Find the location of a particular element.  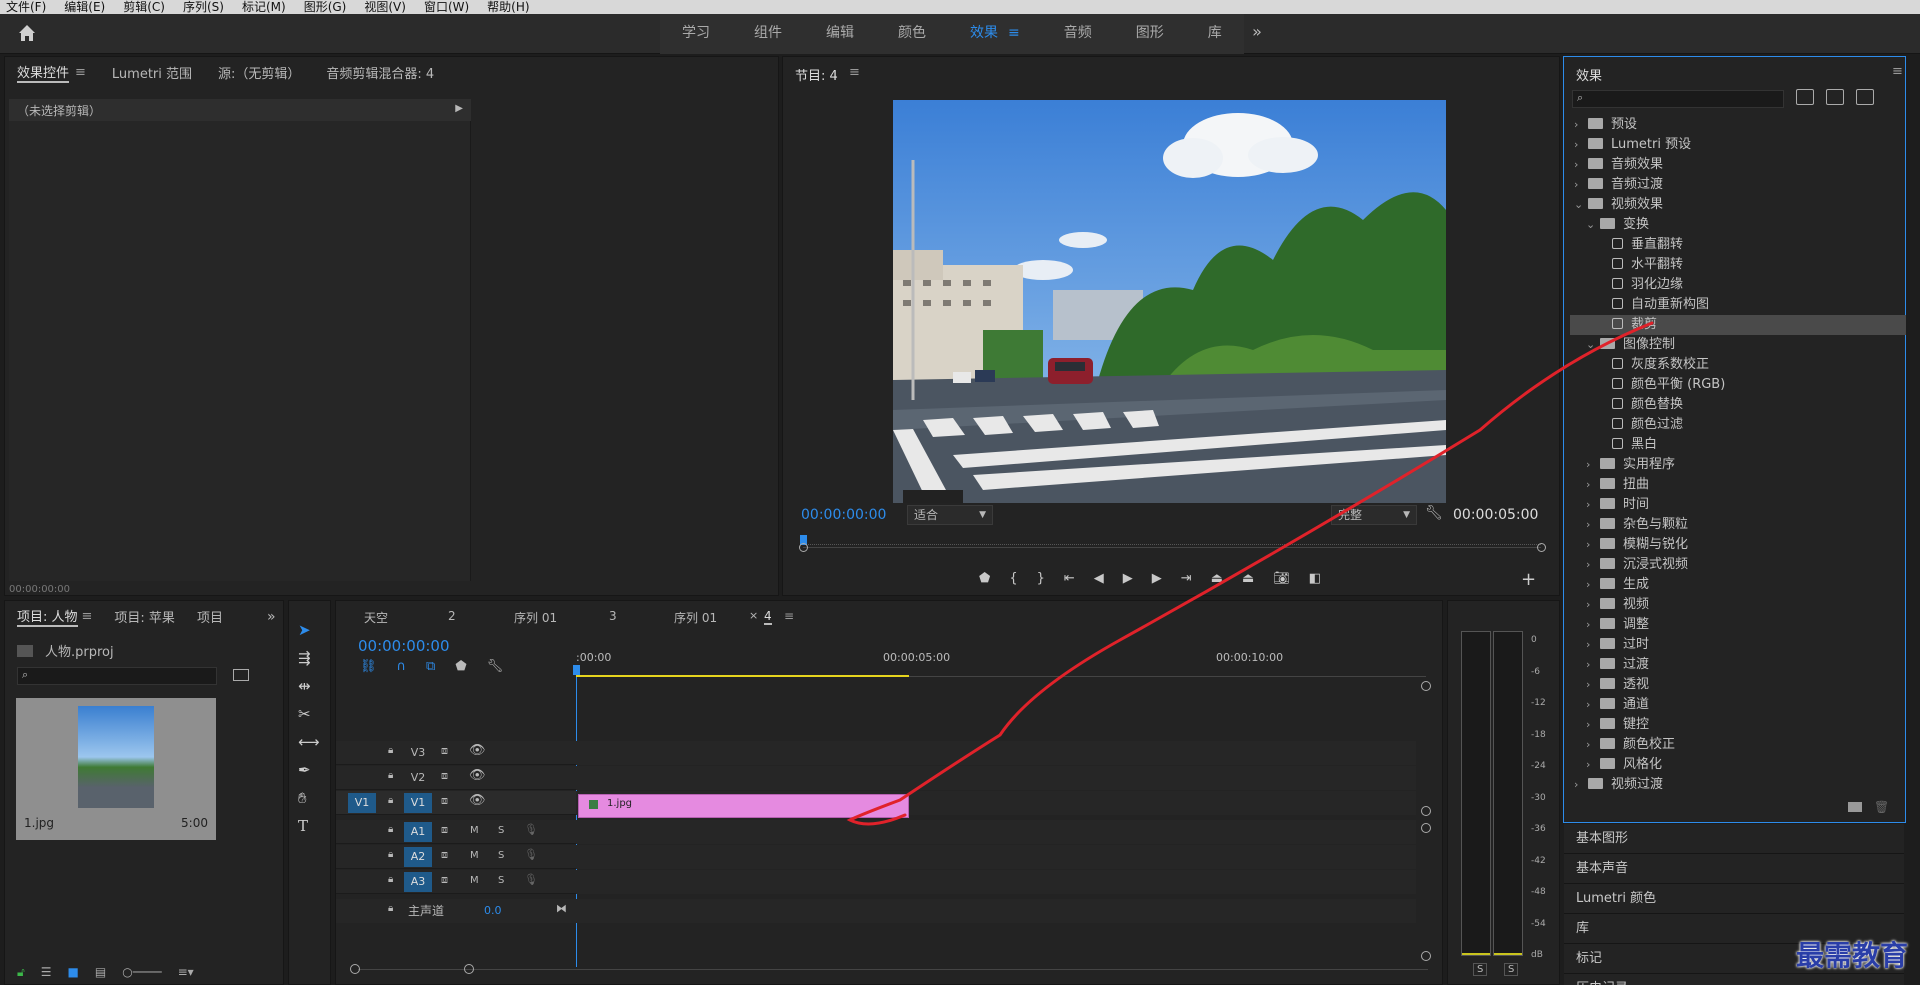

track-select-tool-icon: ⇶ is located at coordinates (309, 658).